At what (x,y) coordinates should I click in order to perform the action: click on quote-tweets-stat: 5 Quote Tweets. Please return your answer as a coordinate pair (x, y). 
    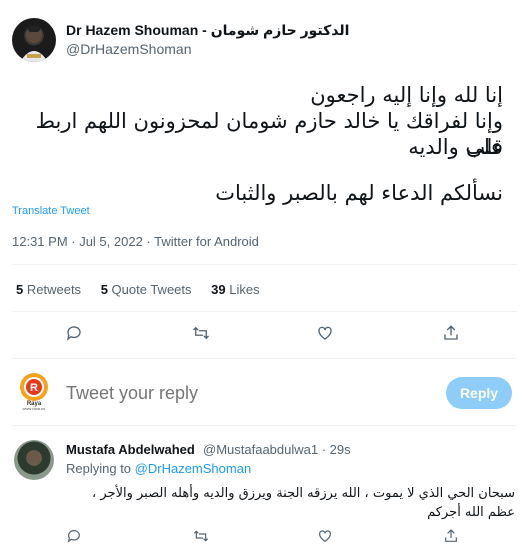
    Looking at the image, I should click on (146, 289).